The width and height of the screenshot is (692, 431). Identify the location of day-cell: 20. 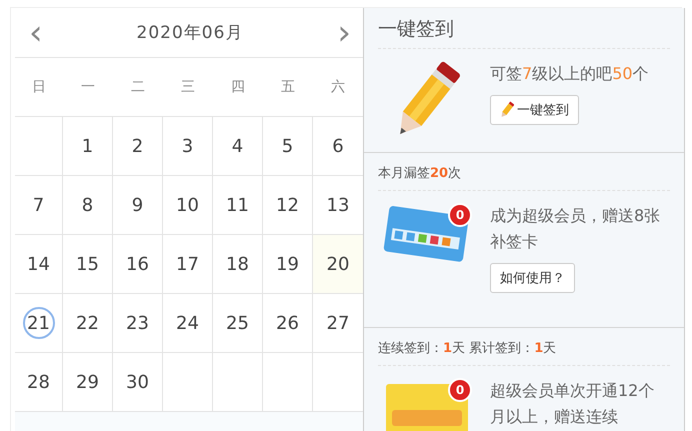
(338, 264).